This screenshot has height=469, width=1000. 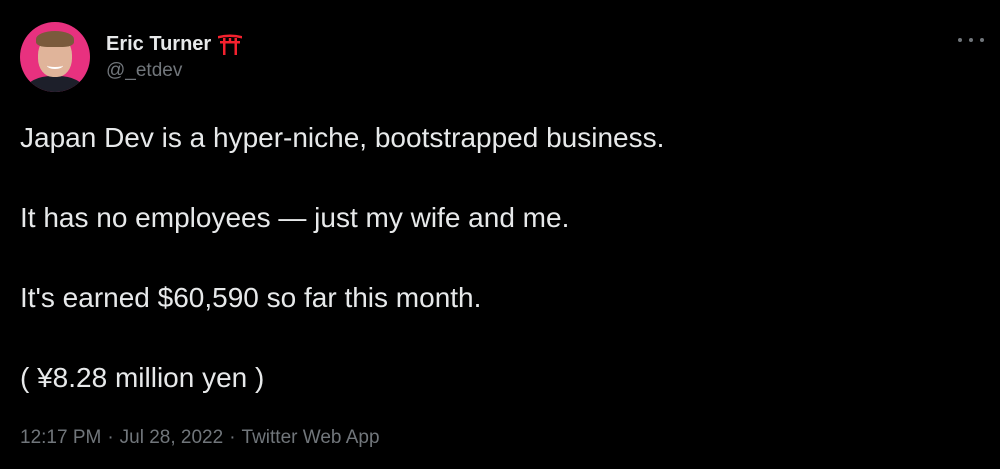 What do you see at coordinates (55, 39) in the screenshot?
I see `avatar-hair` at bounding box center [55, 39].